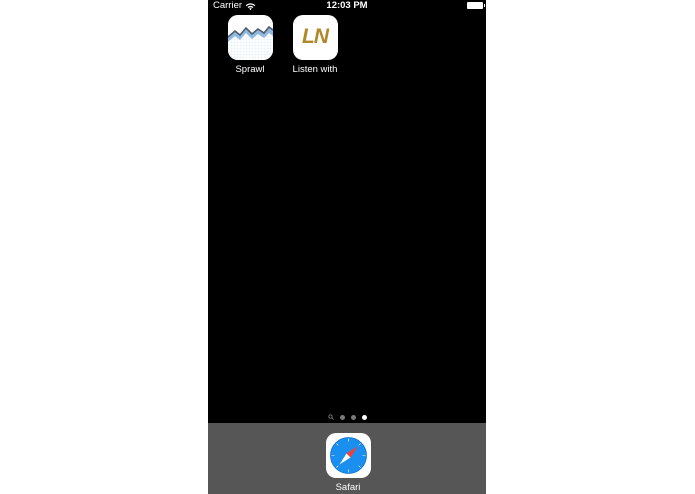 Image resolution: width=695 pixels, height=494 pixels. What do you see at coordinates (347, 417) in the screenshot?
I see `page-indicator` at bounding box center [347, 417].